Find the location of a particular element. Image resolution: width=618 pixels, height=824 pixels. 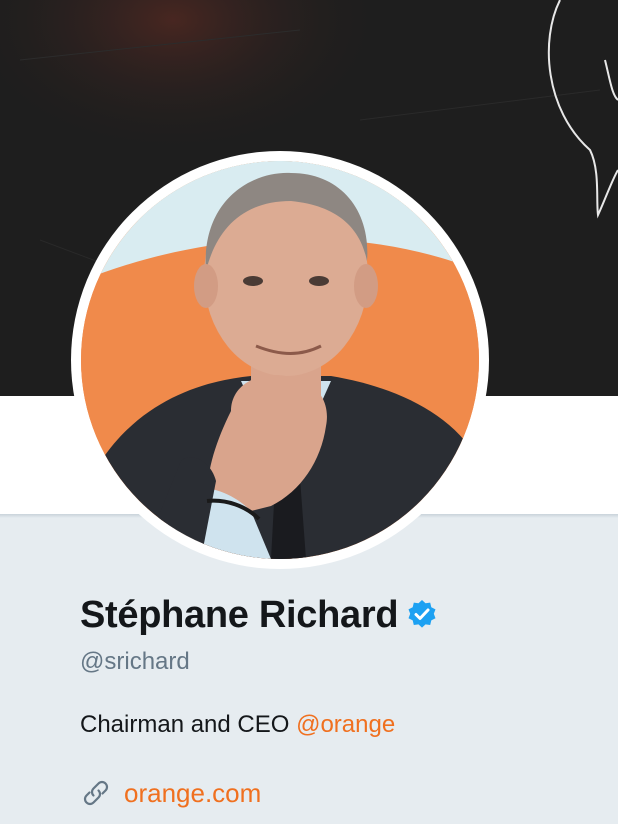

bio-text: Chairman and CEO is located at coordinates (188, 724).